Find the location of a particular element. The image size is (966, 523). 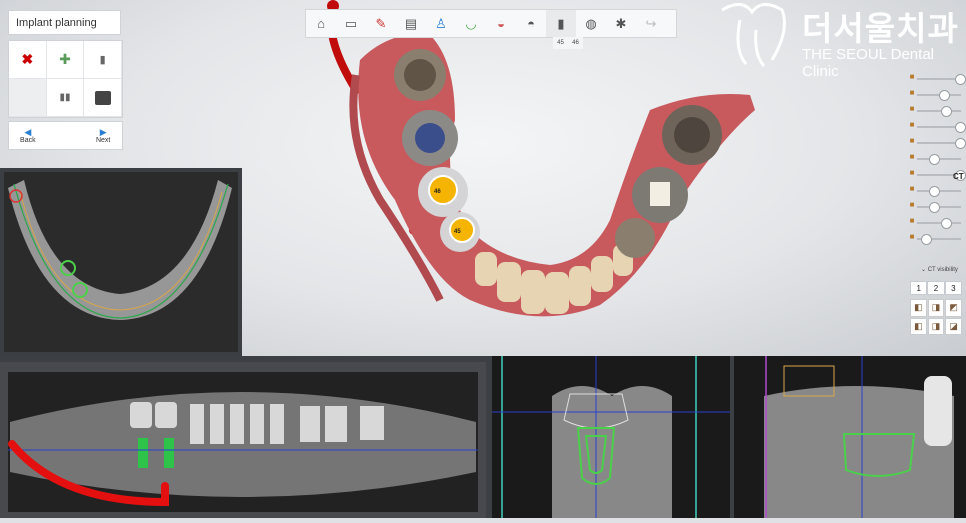

empty-tool-slot is located at coordinates (28, 98).